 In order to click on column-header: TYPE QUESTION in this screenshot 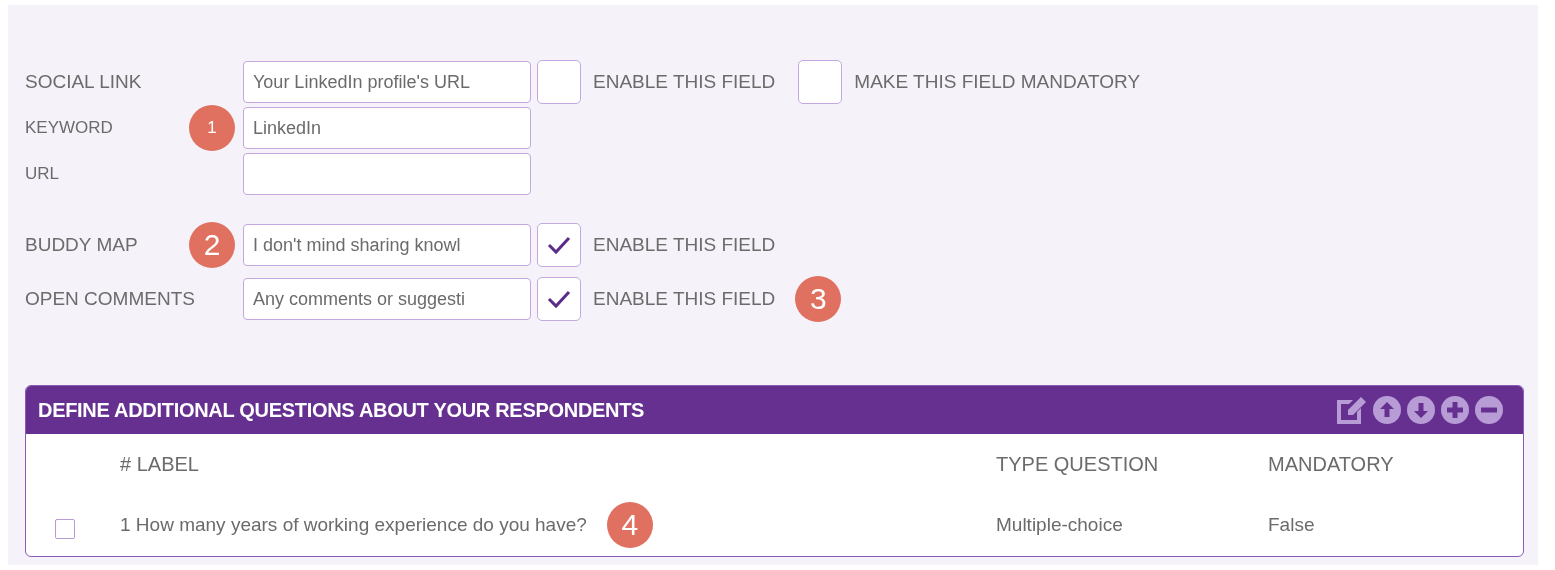, I will do `click(1077, 464)`.